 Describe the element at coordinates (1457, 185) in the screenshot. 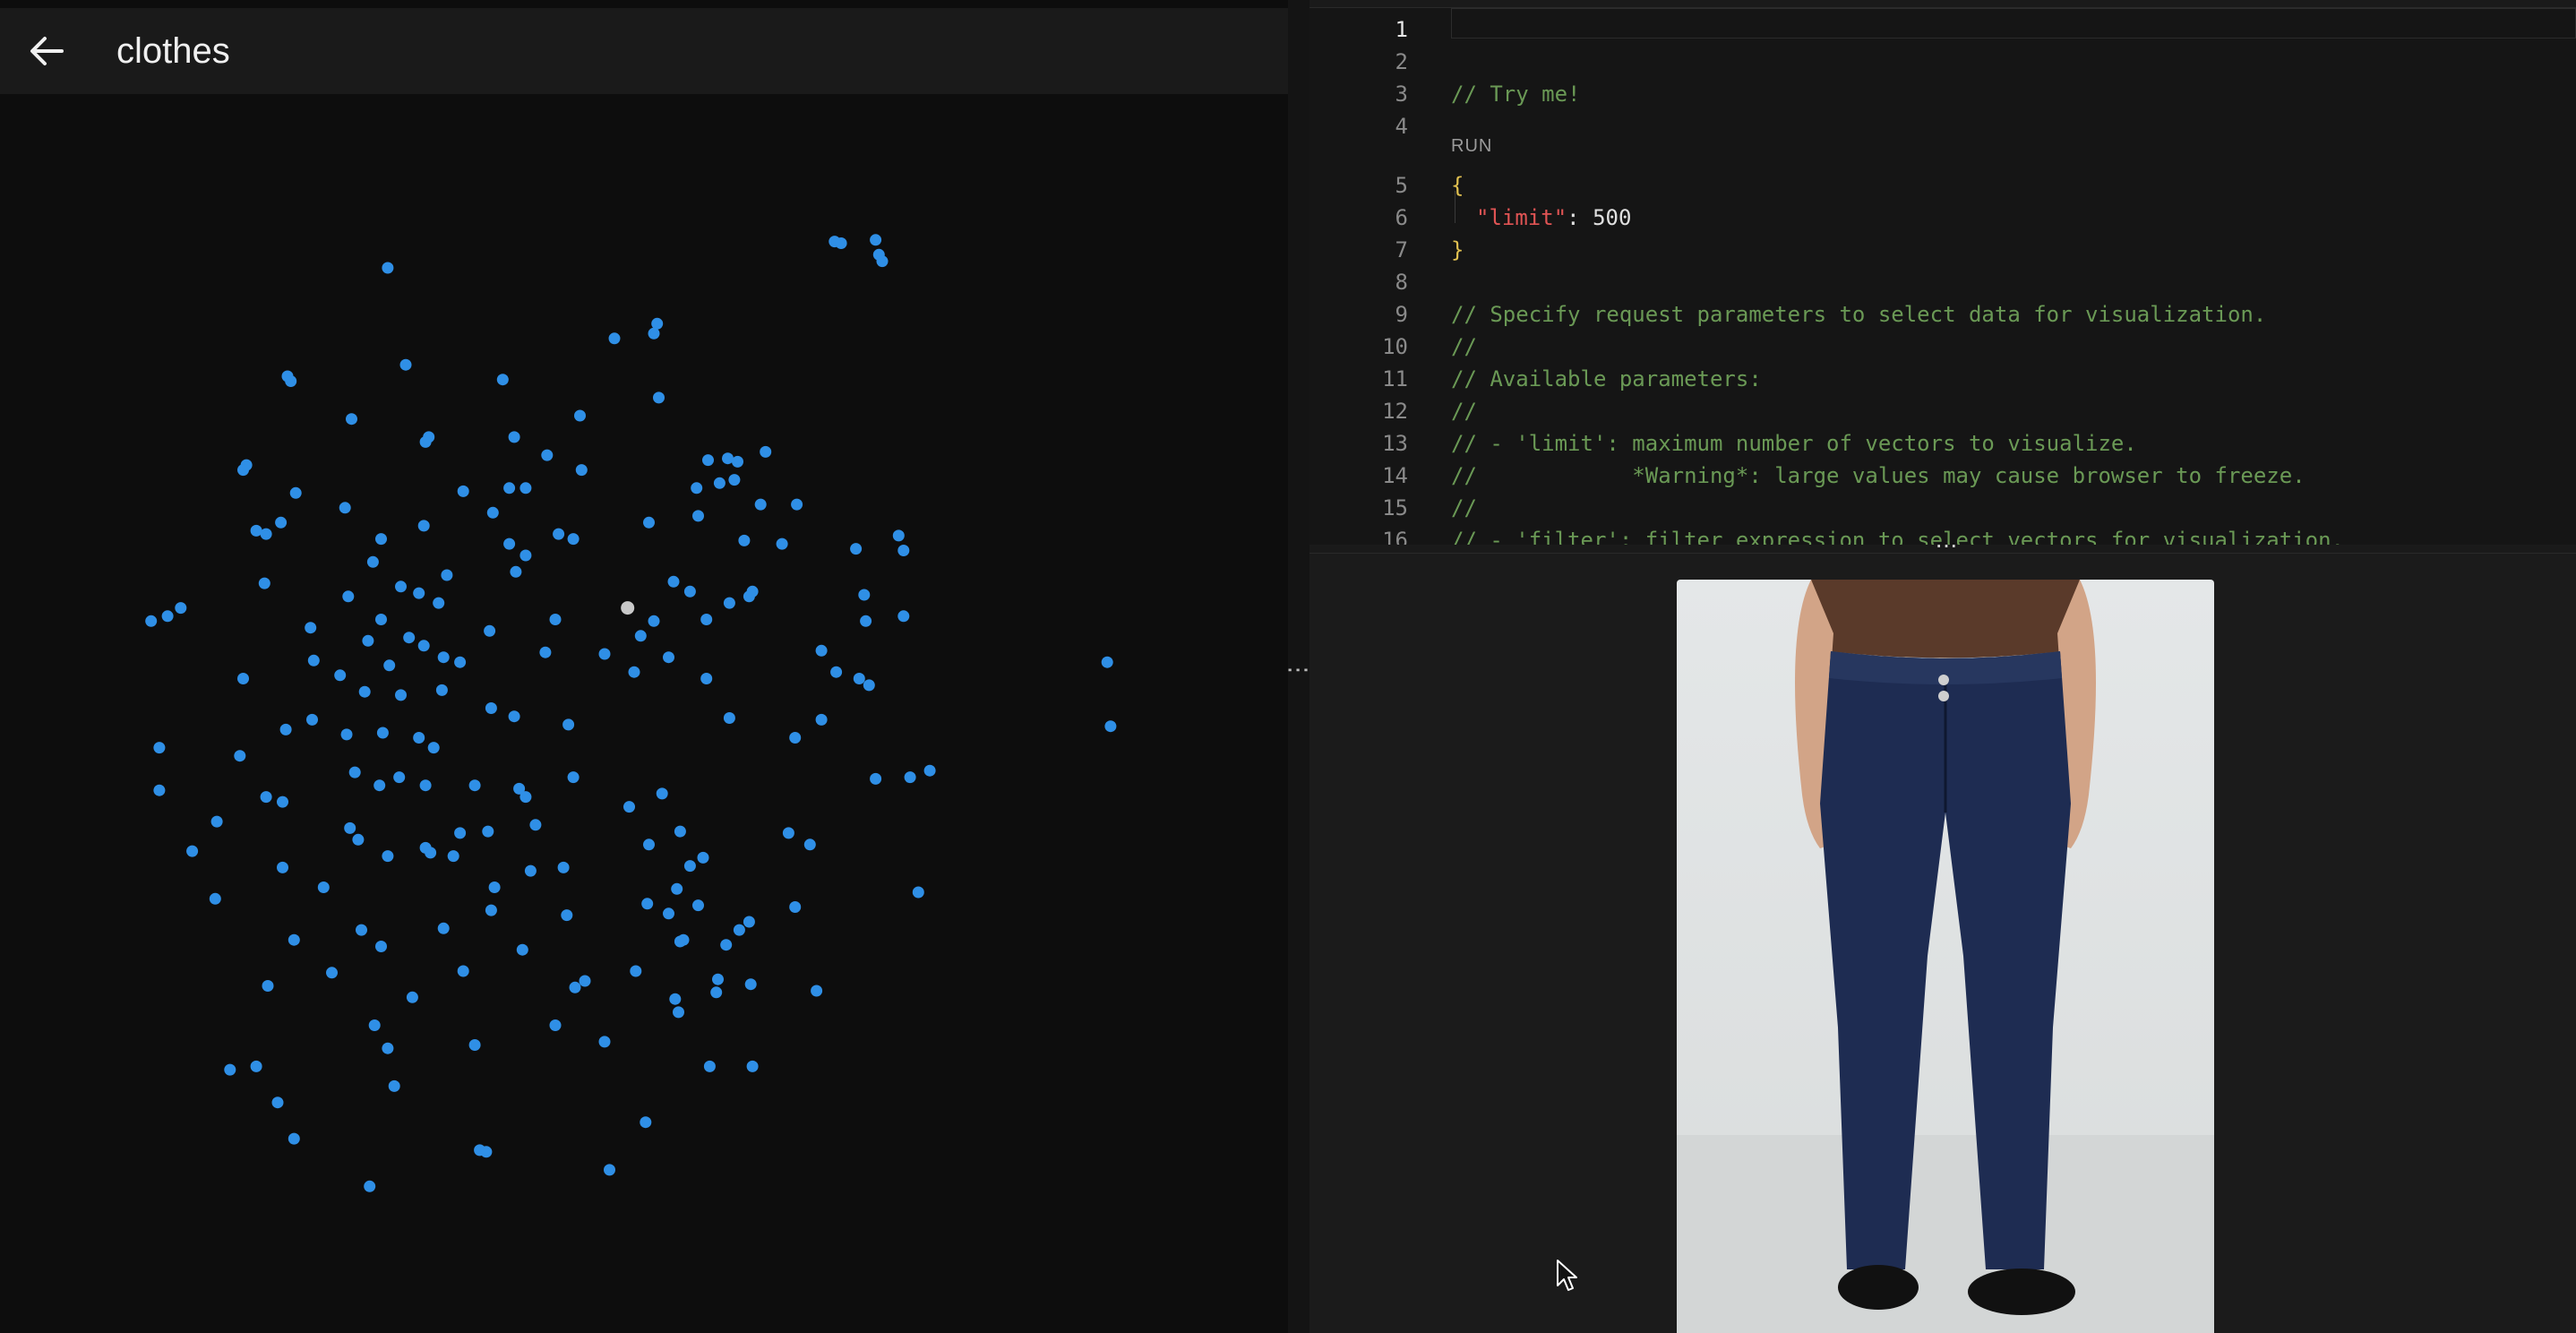

I see `code-line: {` at that location.